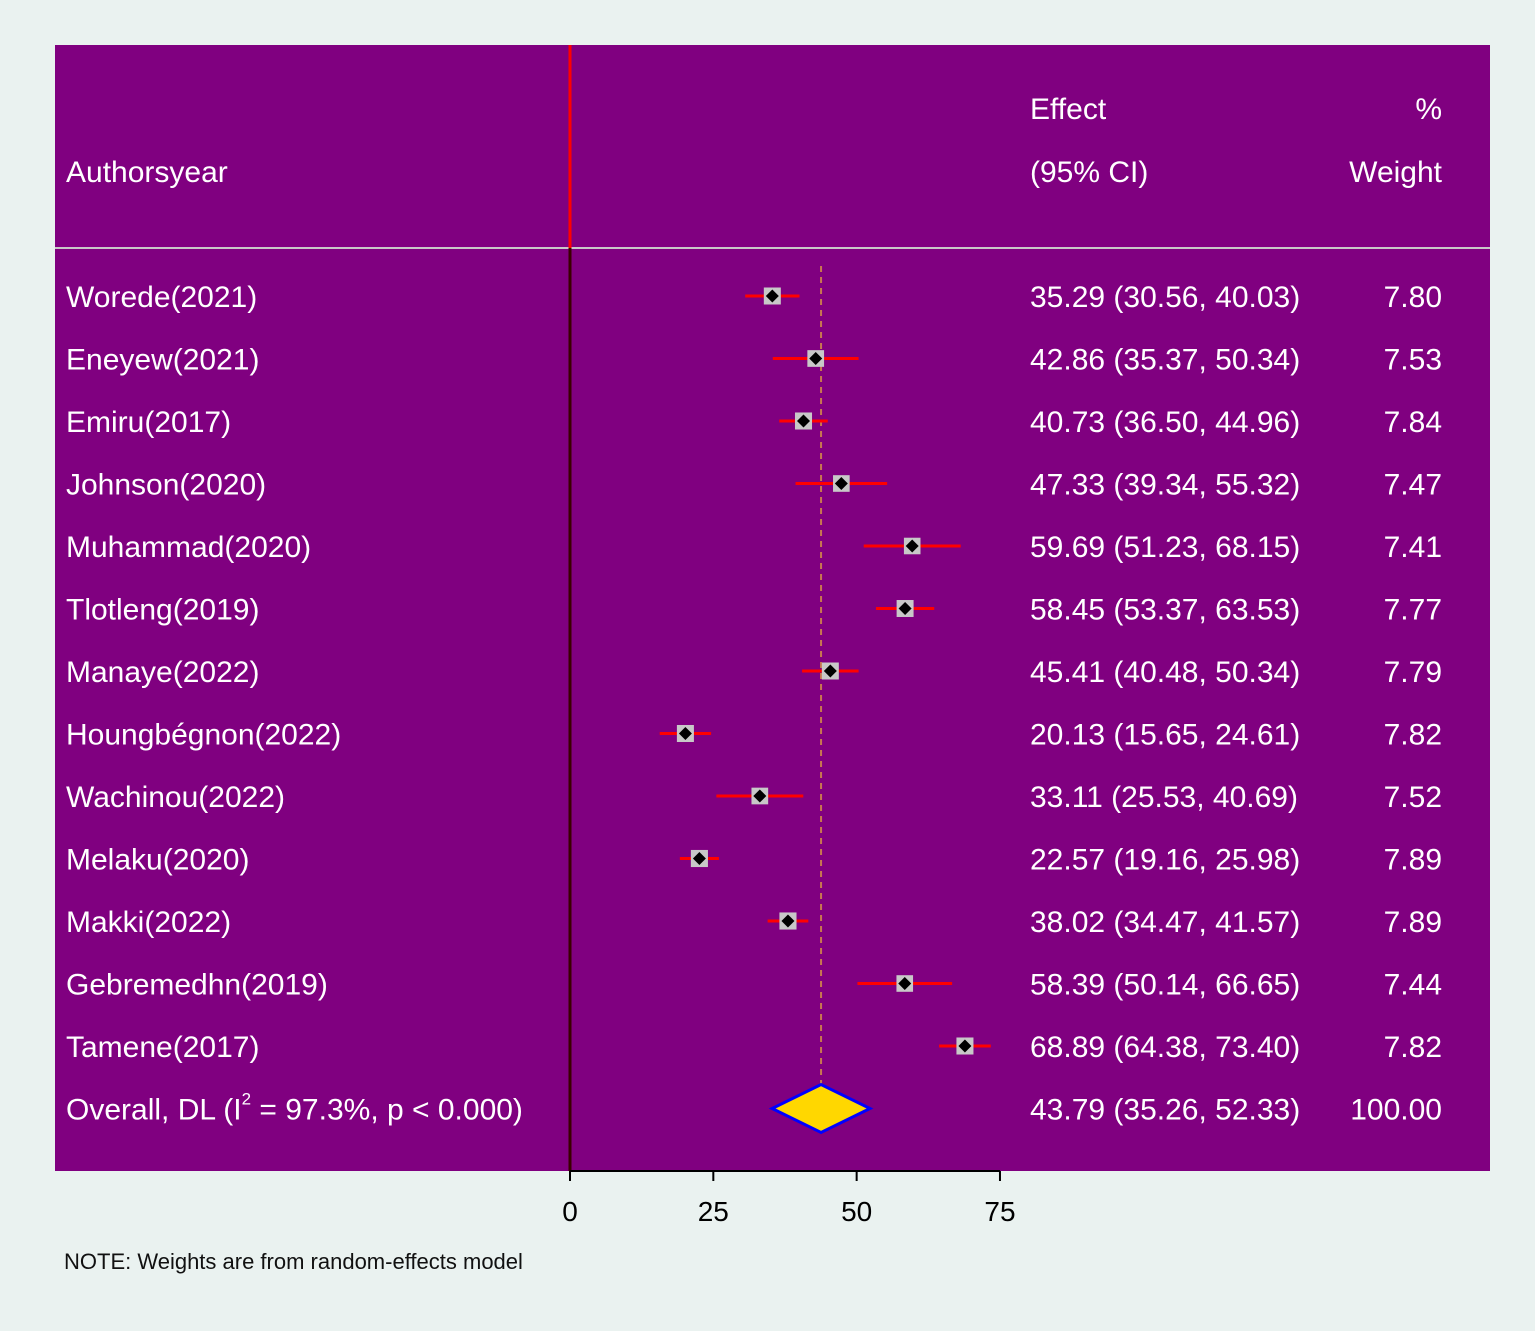 The image size is (1535, 1331). Describe the element at coordinates (162, 360) in the screenshot. I see `study-label: Eneyew(2021)` at that location.